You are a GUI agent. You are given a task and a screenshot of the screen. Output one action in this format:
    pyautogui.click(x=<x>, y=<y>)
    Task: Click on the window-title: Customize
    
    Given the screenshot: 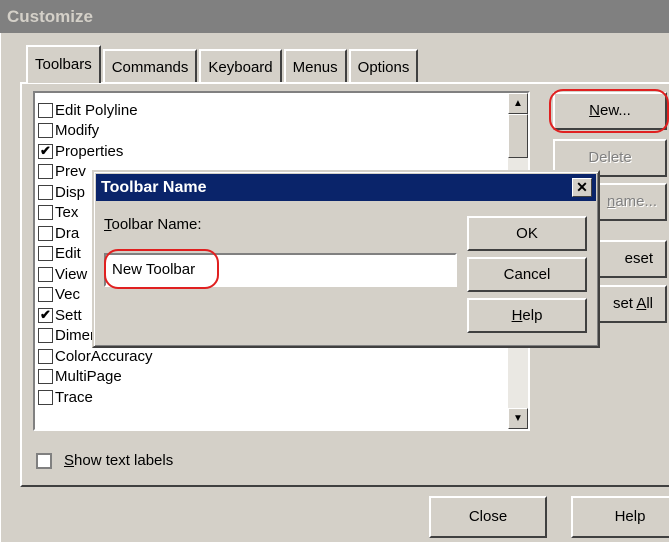 What is the action you would take?
    pyautogui.click(x=334, y=16)
    